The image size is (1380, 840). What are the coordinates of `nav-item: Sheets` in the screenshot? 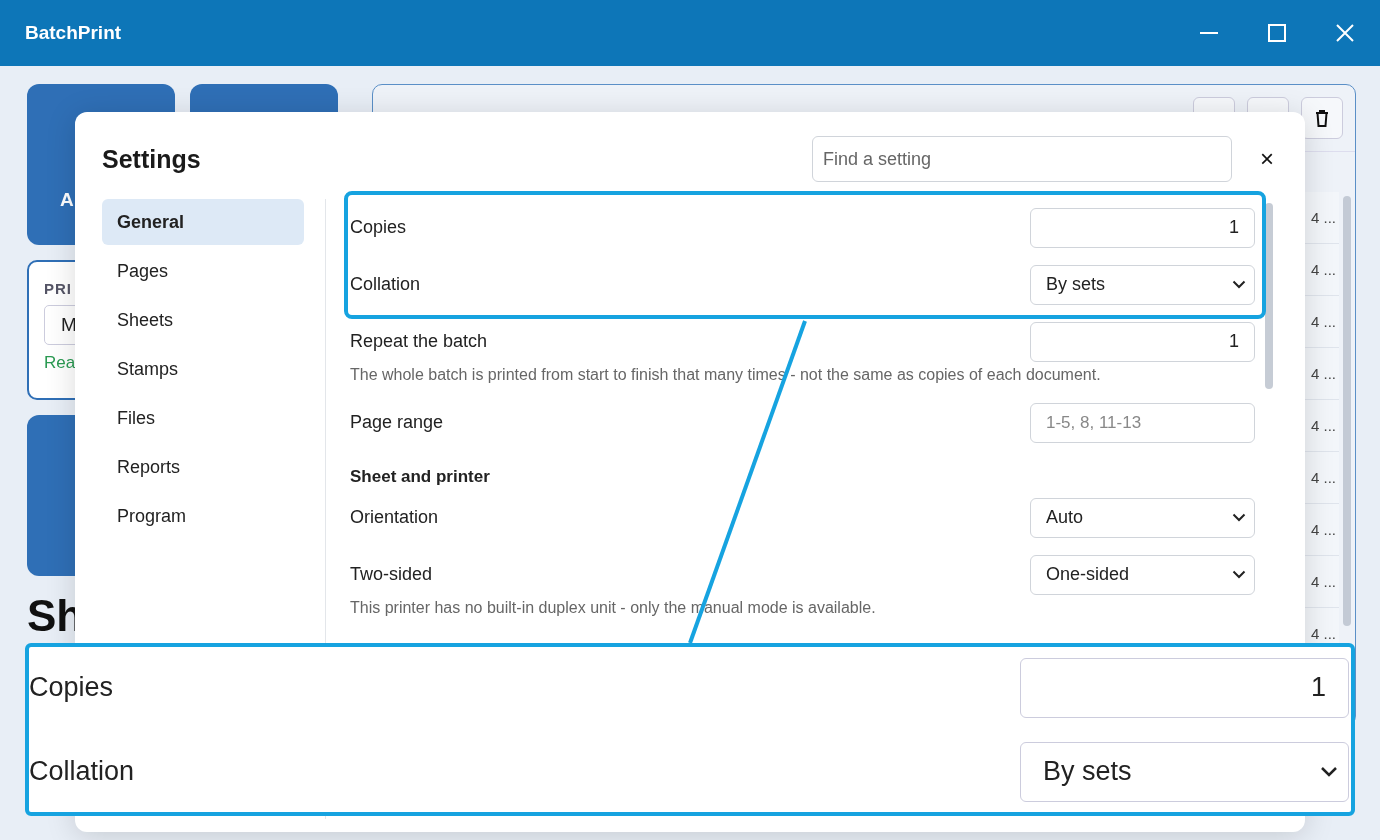 It's located at (203, 320).